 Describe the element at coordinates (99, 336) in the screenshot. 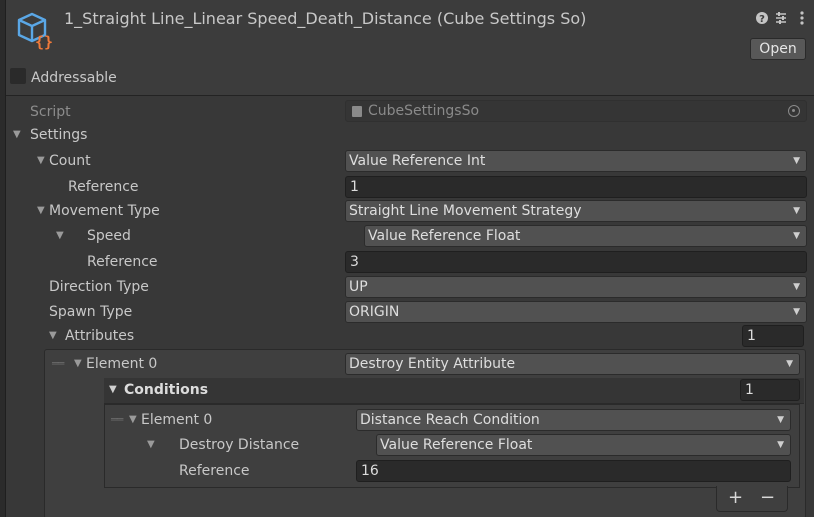

I see `attributes-label: Attributes` at that location.